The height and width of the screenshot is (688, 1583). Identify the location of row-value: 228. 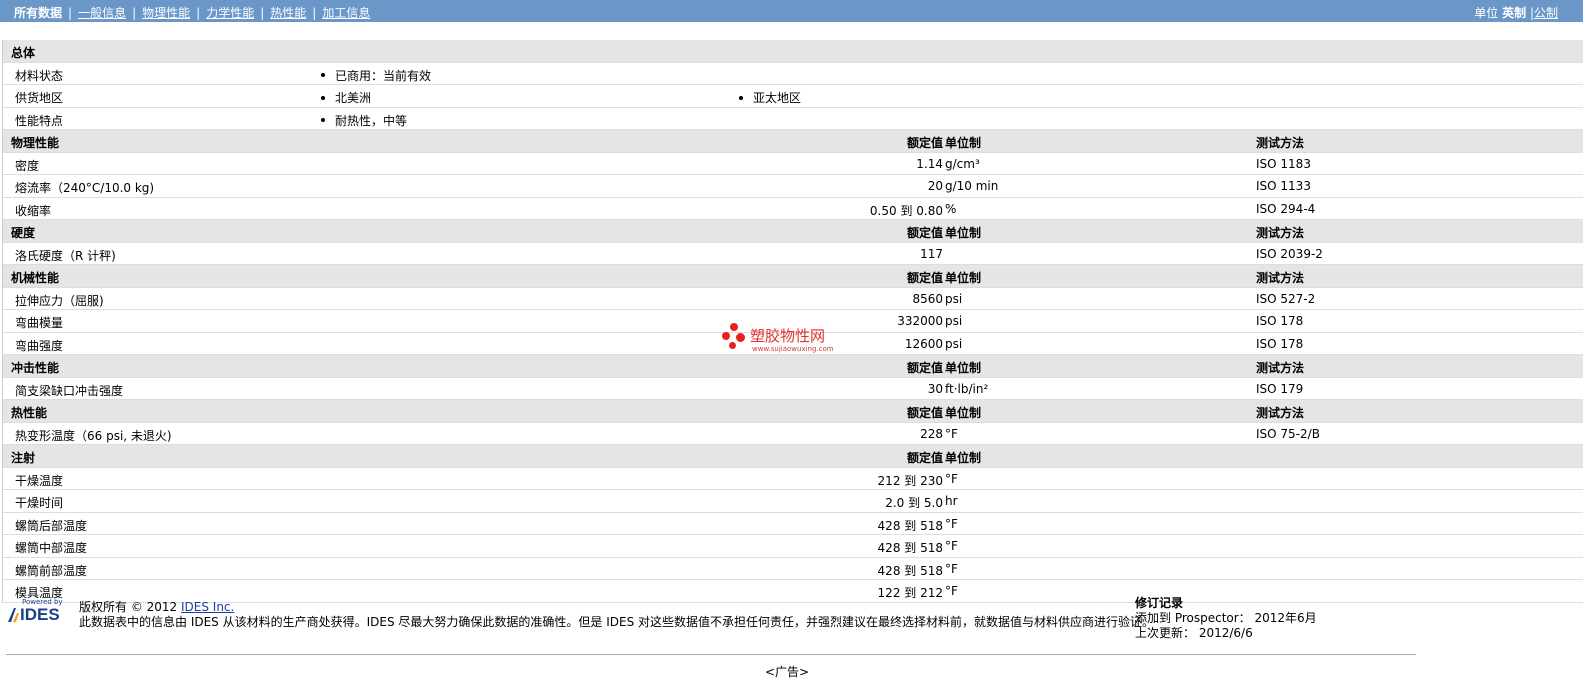
(931, 433).